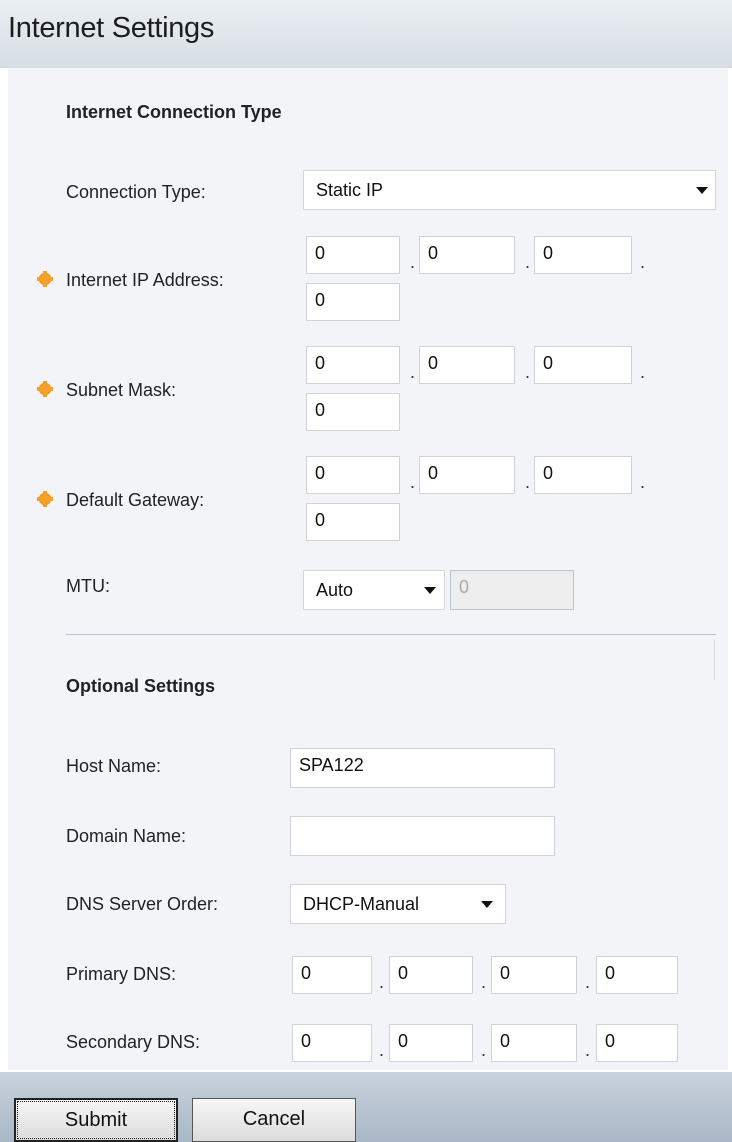 Image resolution: width=732 pixels, height=1142 pixels. Describe the element at coordinates (88, 586) in the screenshot. I see `mtu-label: MTU:` at that location.